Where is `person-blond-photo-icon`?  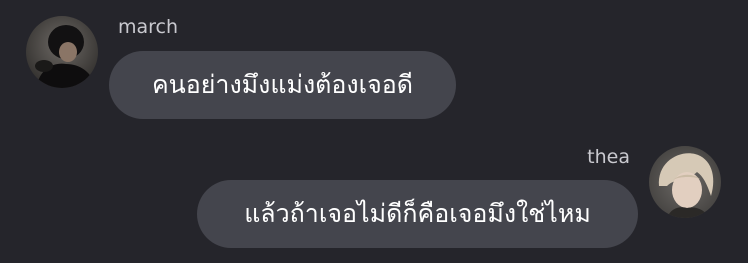
person-blond-photo-icon is located at coordinates (685, 182).